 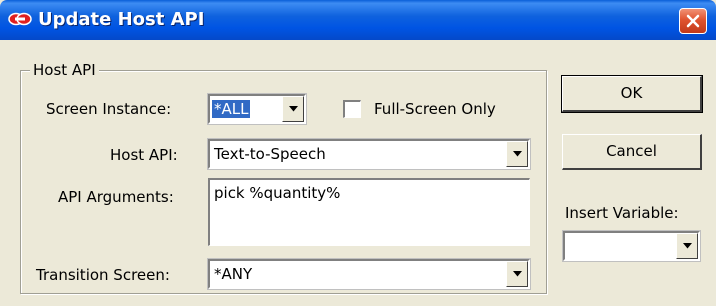 What do you see at coordinates (233, 274) in the screenshot?
I see `transition-screen-value: *ANY` at bounding box center [233, 274].